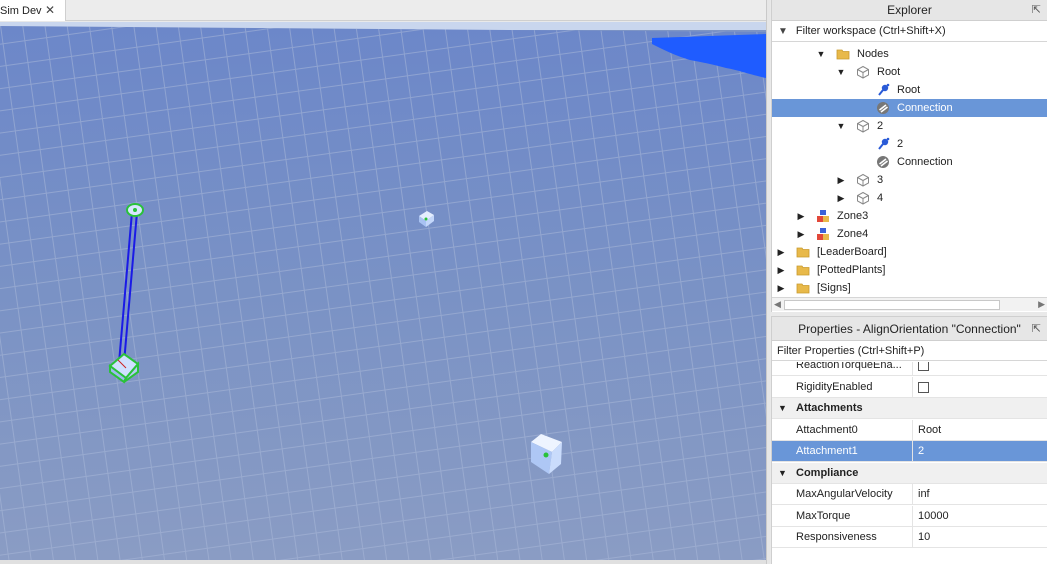 The width and height of the screenshot is (1047, 564). I want to click on property-value: 2, so click(979, 451).